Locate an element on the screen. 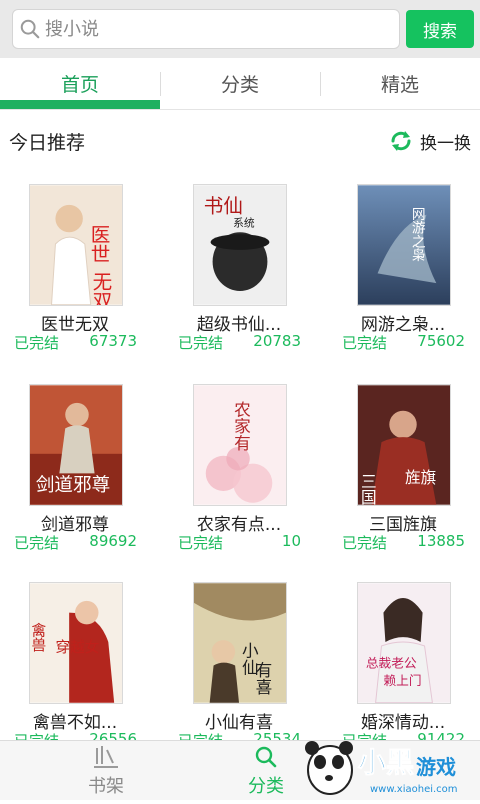 The height and width of the screenshot is (804, 480). search-input is located at coordinates (215, 29).